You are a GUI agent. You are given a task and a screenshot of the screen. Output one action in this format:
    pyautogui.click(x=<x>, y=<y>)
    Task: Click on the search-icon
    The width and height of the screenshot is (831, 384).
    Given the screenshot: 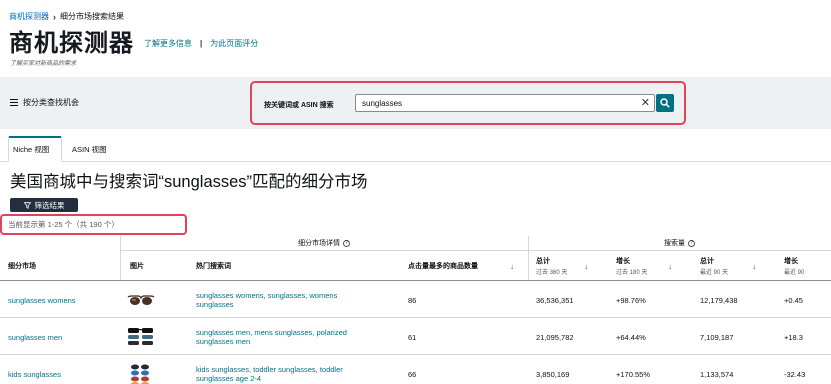 What is the action you would take?
    pyautogui.click(x=665, y=103)
    